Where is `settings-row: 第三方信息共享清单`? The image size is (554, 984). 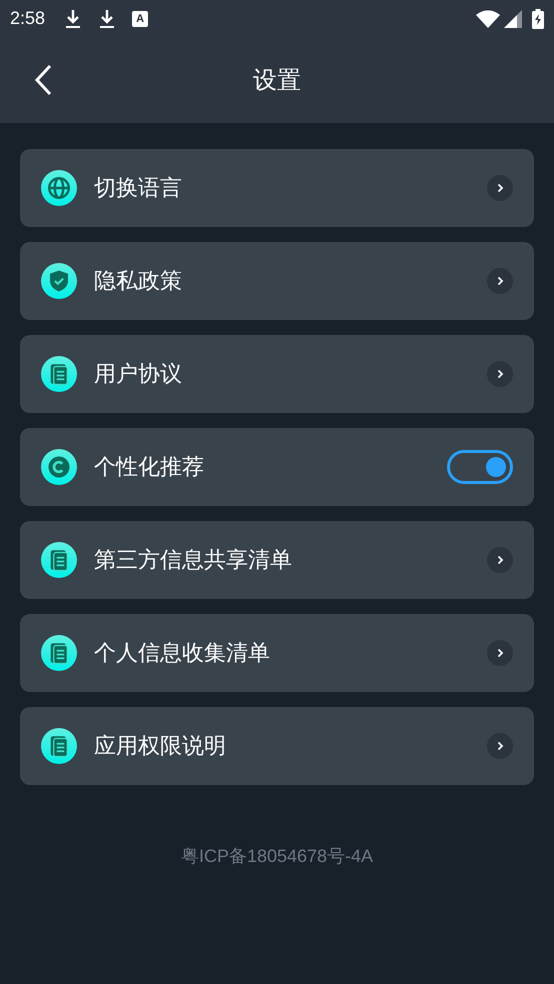 settings-row: 第三方信息共享清单 is located at coordinates (277, 560).